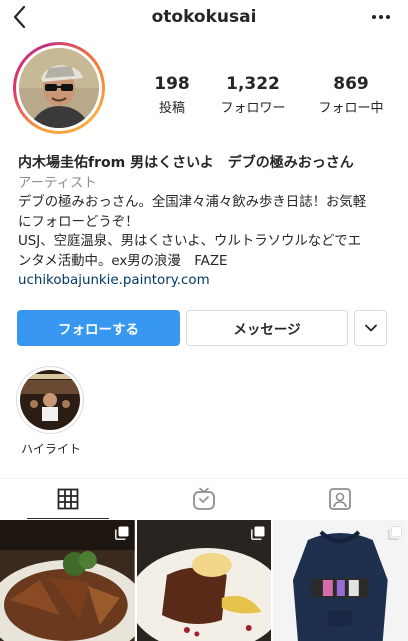  Describe the element at coordinates (57, 183) in the screenshot. I see `profile-category: アーティスト` at that location.